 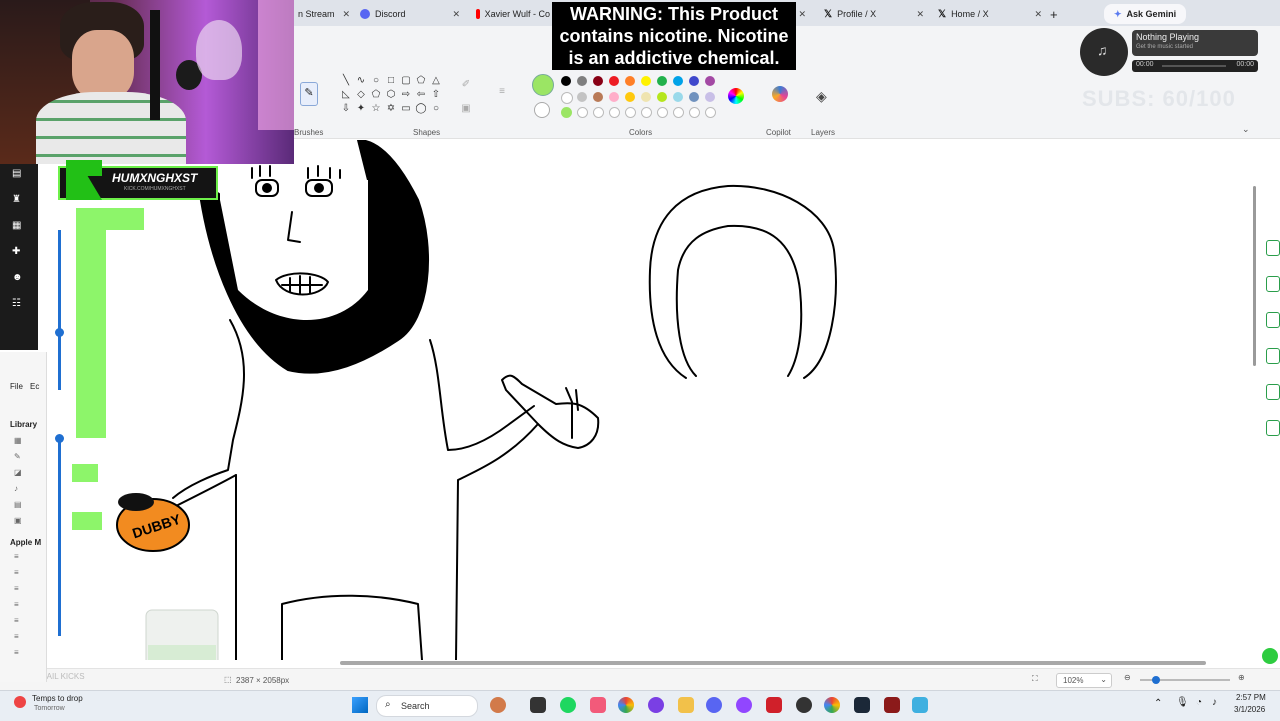 What do you see at coordinates (406, 109) in the screenshot?
I see `callout-rect-shape-icon: ▭` at bounding box center [406, 109].